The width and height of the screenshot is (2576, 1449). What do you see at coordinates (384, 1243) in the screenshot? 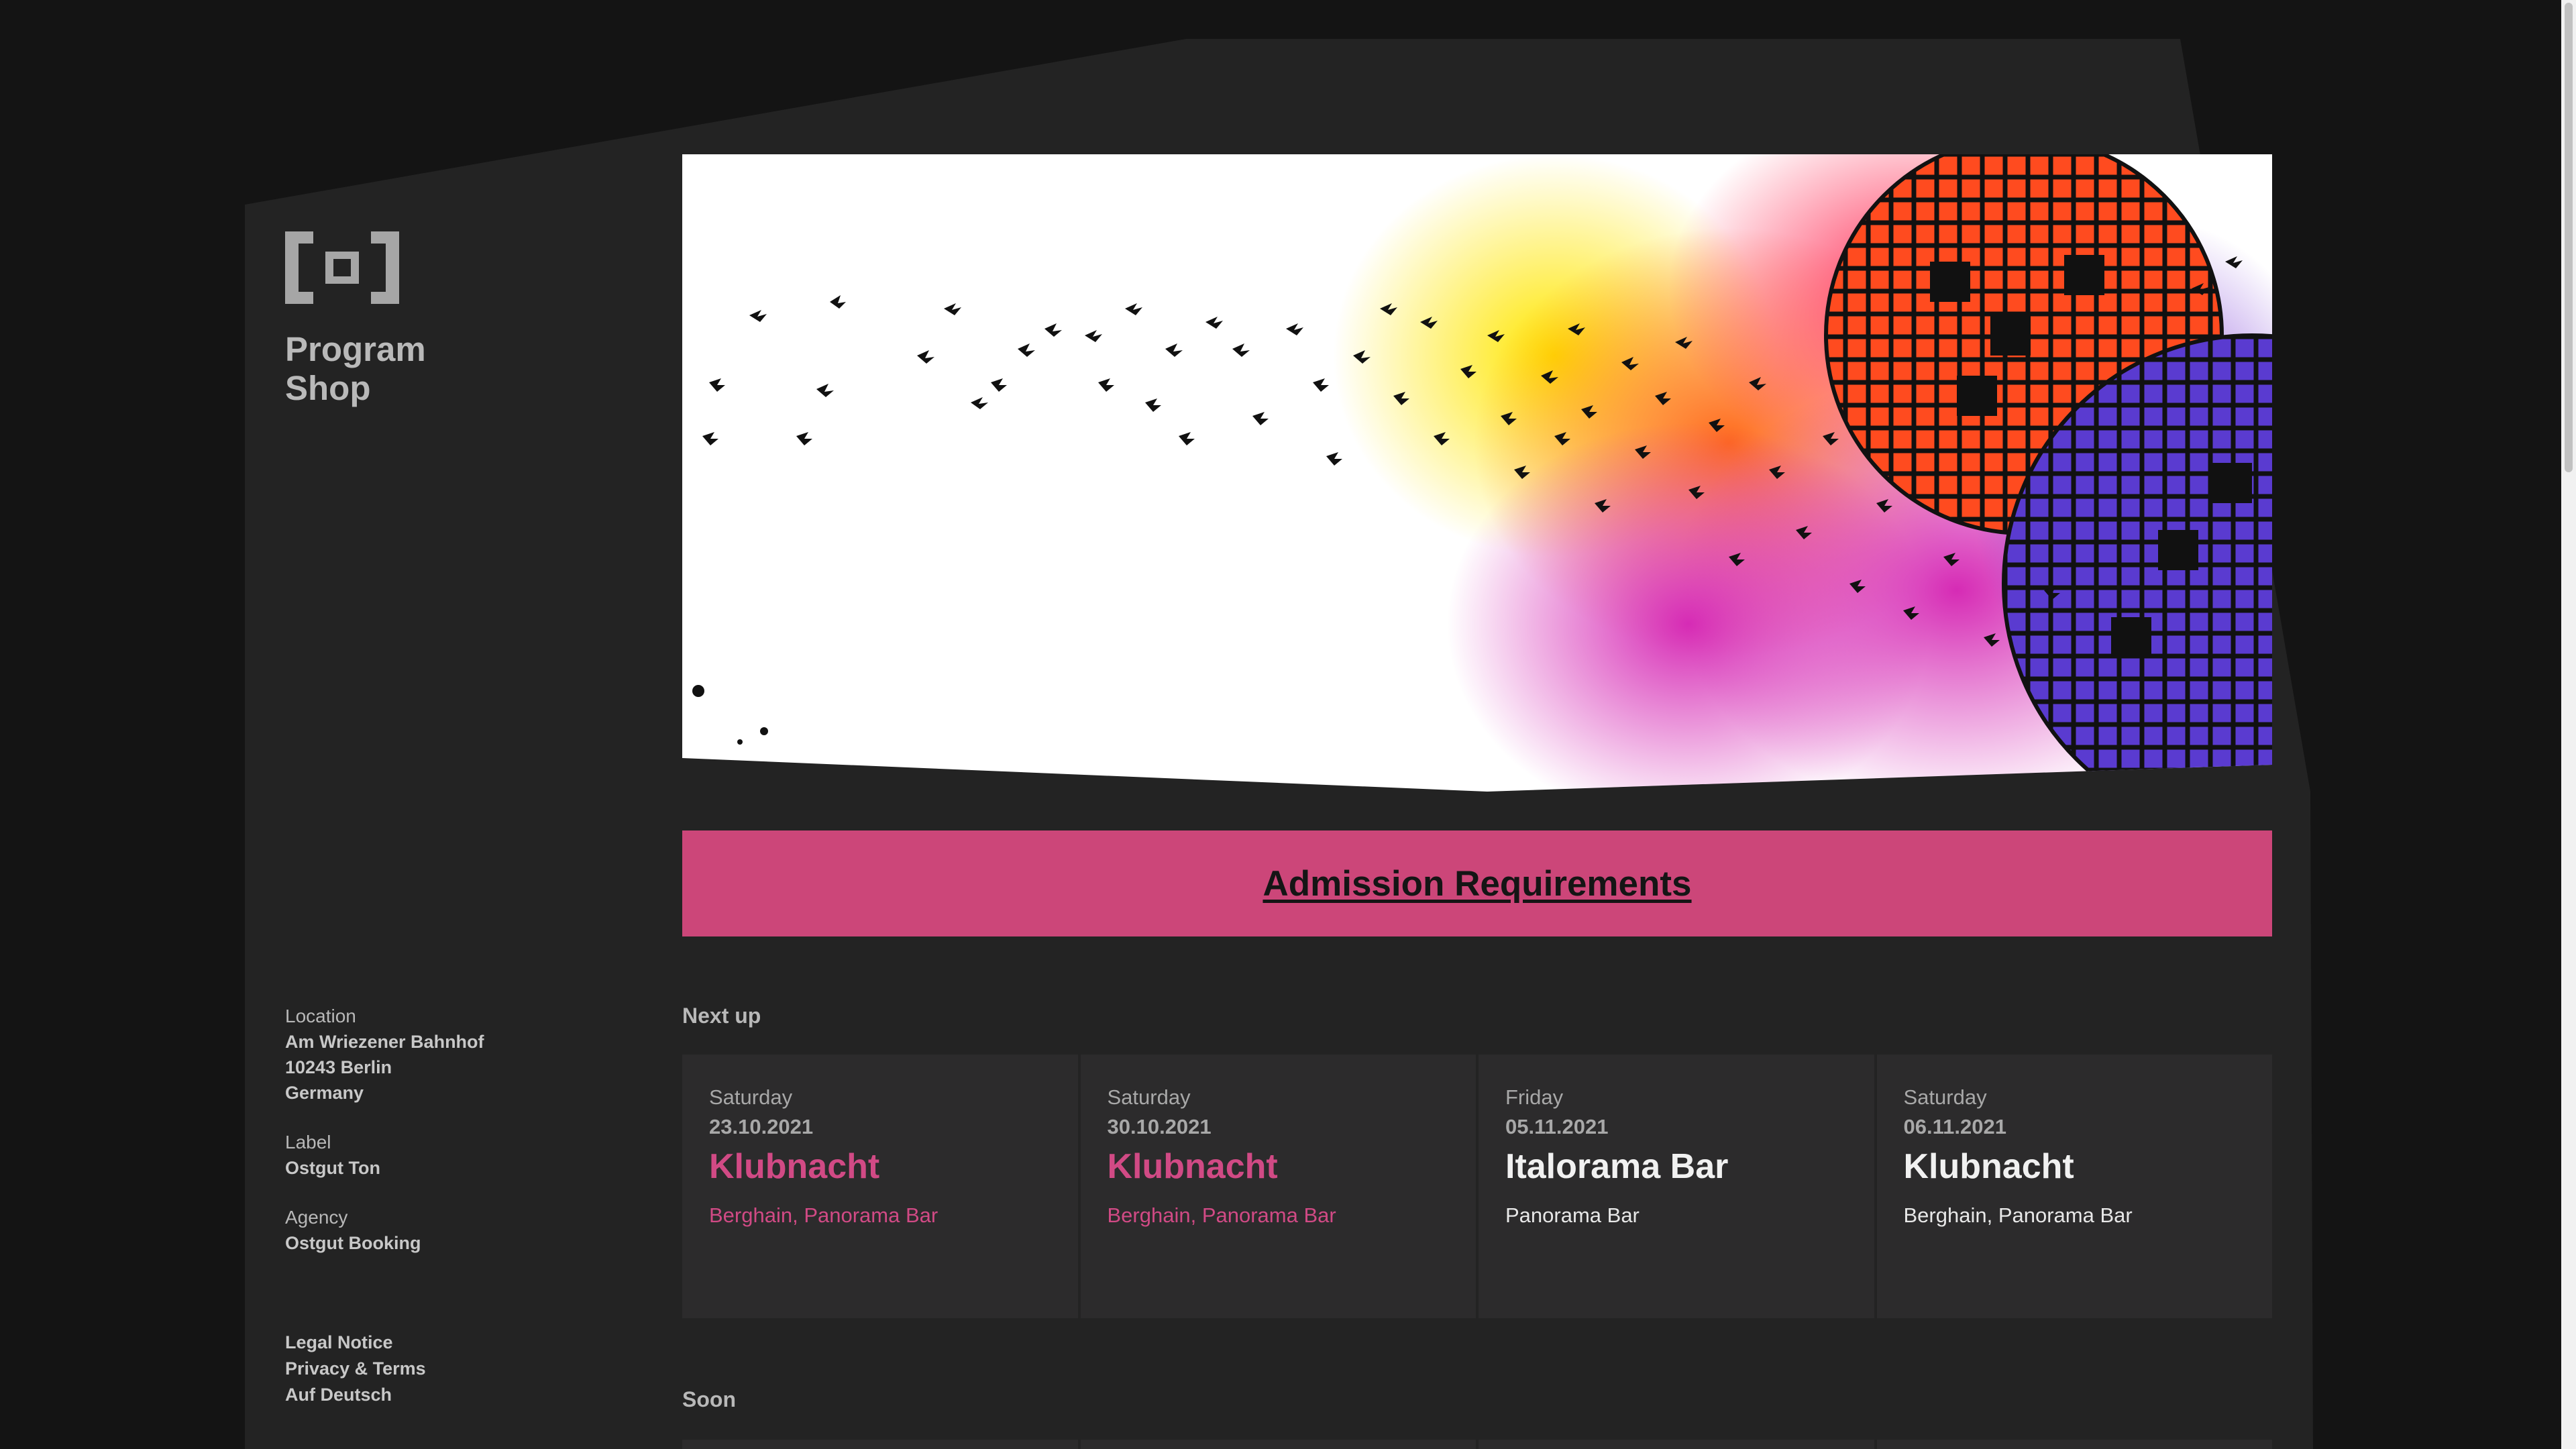
I see `agency-value: Ostgut Booking` at bounding box center [384, 1243].